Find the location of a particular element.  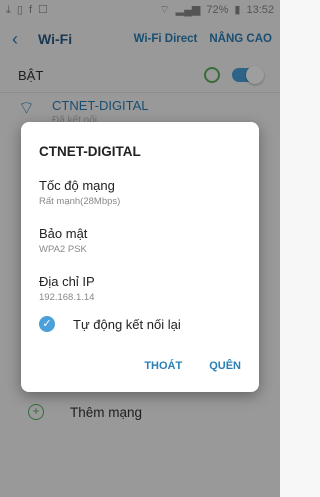

auto-reconnect-row: ✓ Tự động kết nối lại is located at coordinates (110, 324).